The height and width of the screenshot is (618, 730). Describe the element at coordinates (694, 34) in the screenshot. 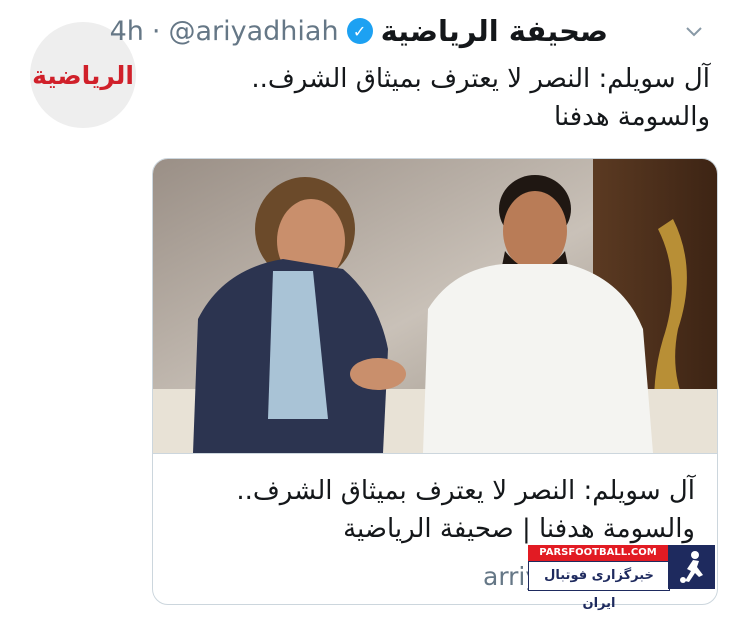

I see `chevron-down-icon` at that location.